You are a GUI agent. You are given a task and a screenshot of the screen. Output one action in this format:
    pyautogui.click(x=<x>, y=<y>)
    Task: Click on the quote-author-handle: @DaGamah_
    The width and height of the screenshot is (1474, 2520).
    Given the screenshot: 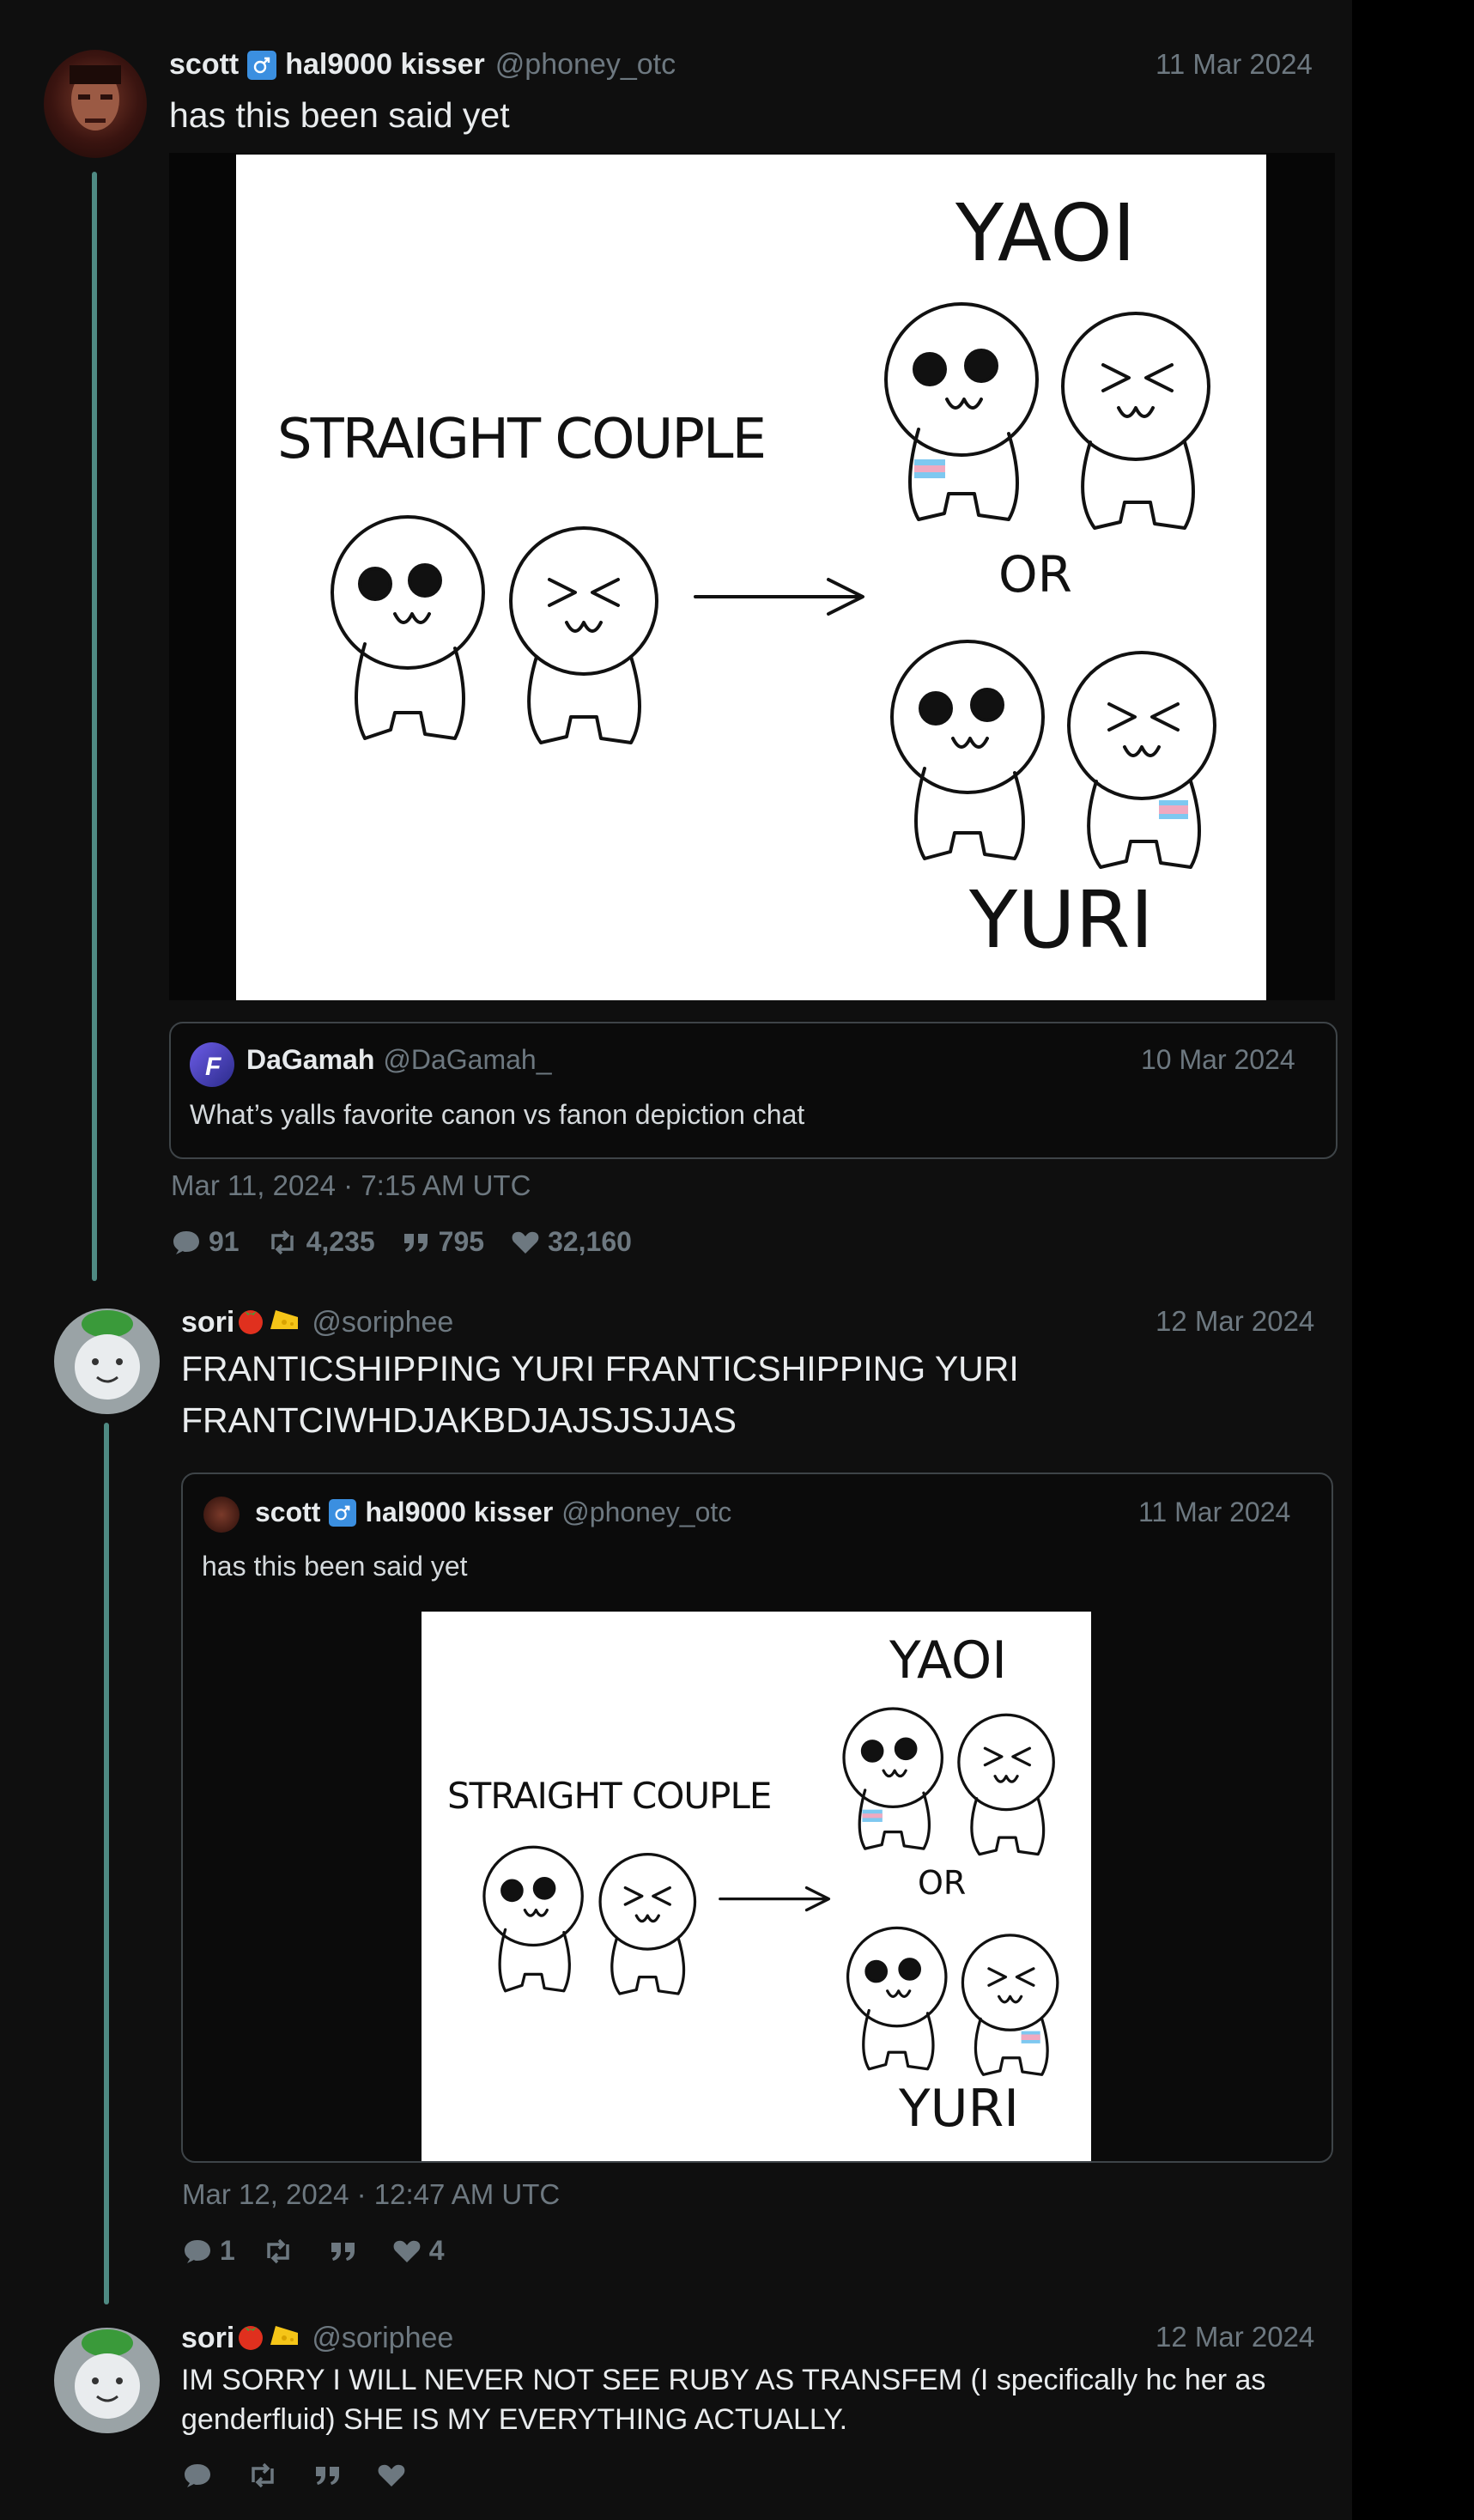 What is the action you would take?
    pyautogui.click(x=467, y=1060)
    